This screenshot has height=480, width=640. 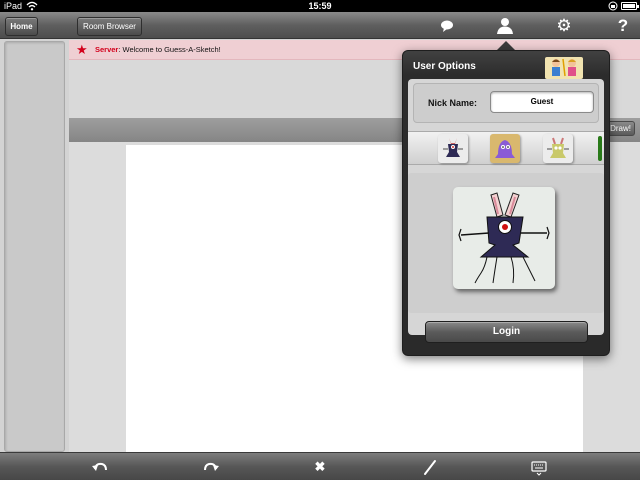 I want to click on avatar-preview-area, so click(x=506, y=243).